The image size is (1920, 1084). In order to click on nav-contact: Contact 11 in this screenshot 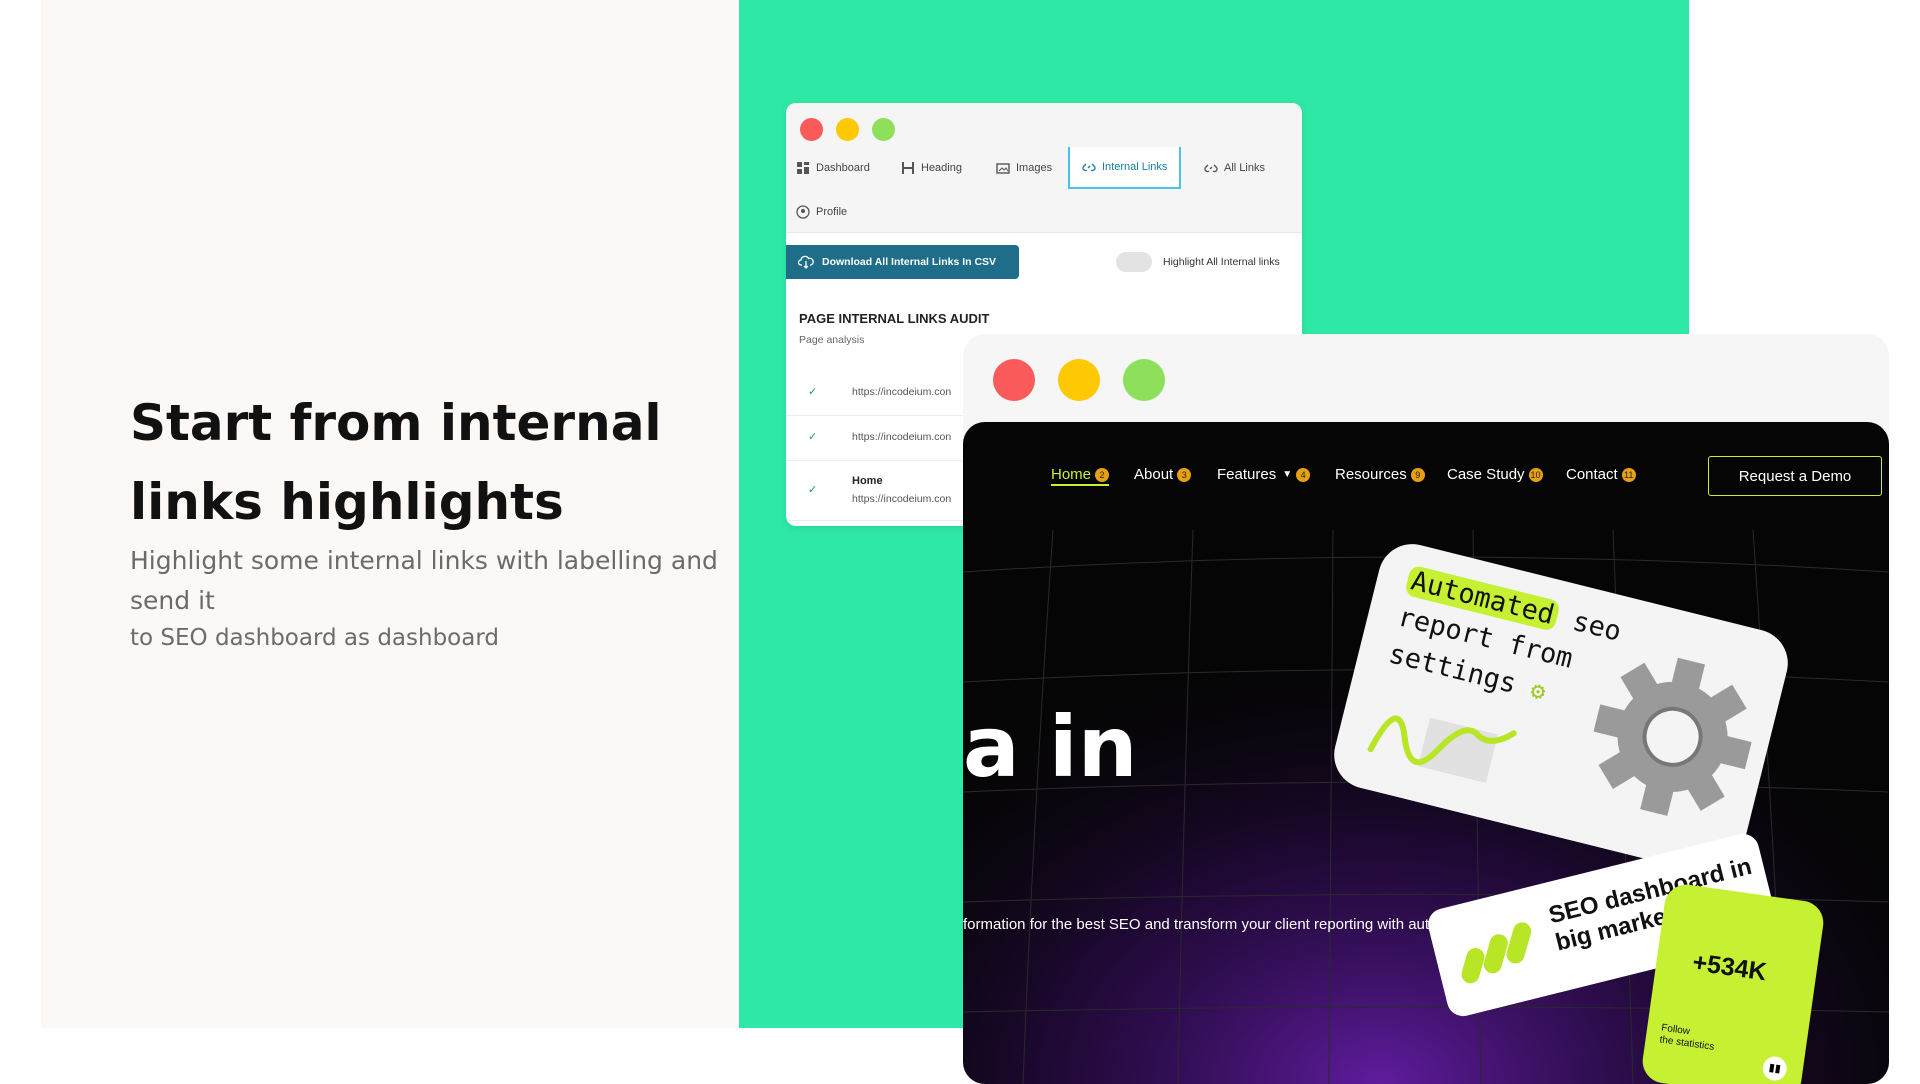, I will do `click(1601, 474)`.